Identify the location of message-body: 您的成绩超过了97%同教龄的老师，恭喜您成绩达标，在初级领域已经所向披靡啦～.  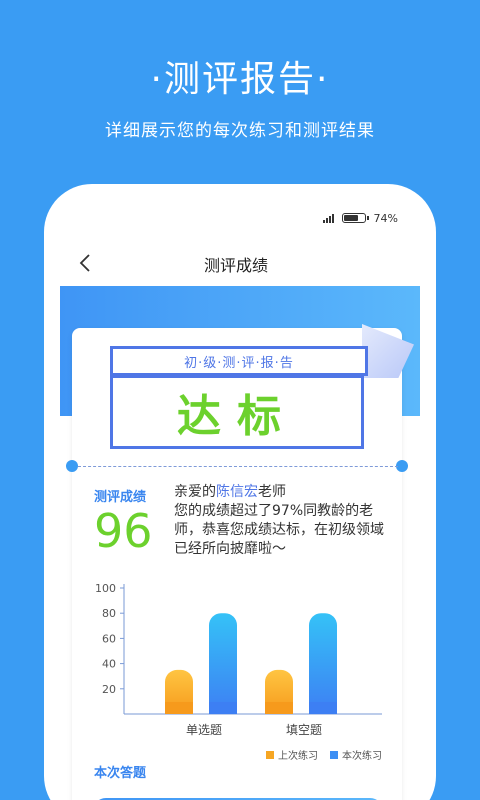
(279, 530).